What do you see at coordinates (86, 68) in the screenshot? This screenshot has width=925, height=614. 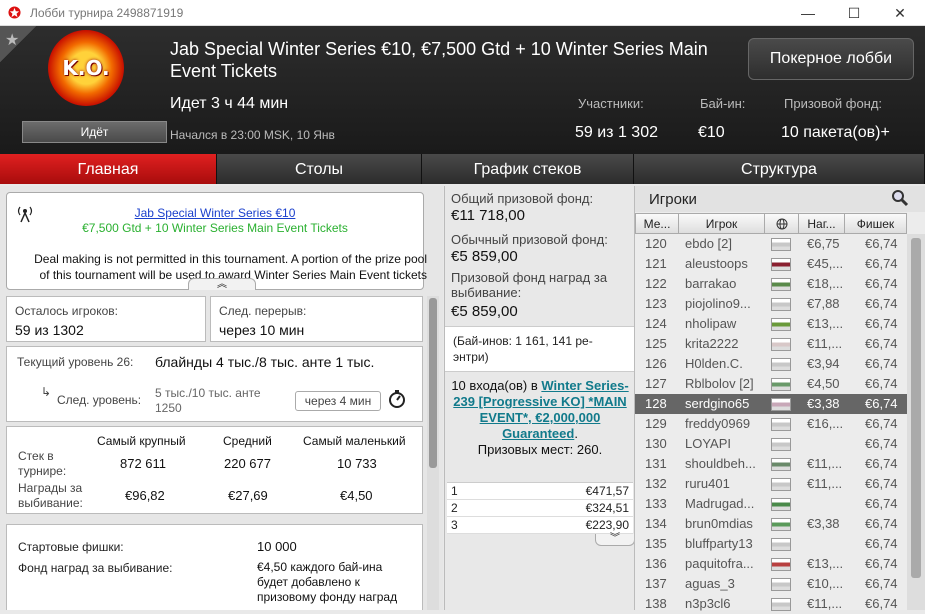 I see `knockout-badge-icon: K.O.` at bounding box center [86, 68].